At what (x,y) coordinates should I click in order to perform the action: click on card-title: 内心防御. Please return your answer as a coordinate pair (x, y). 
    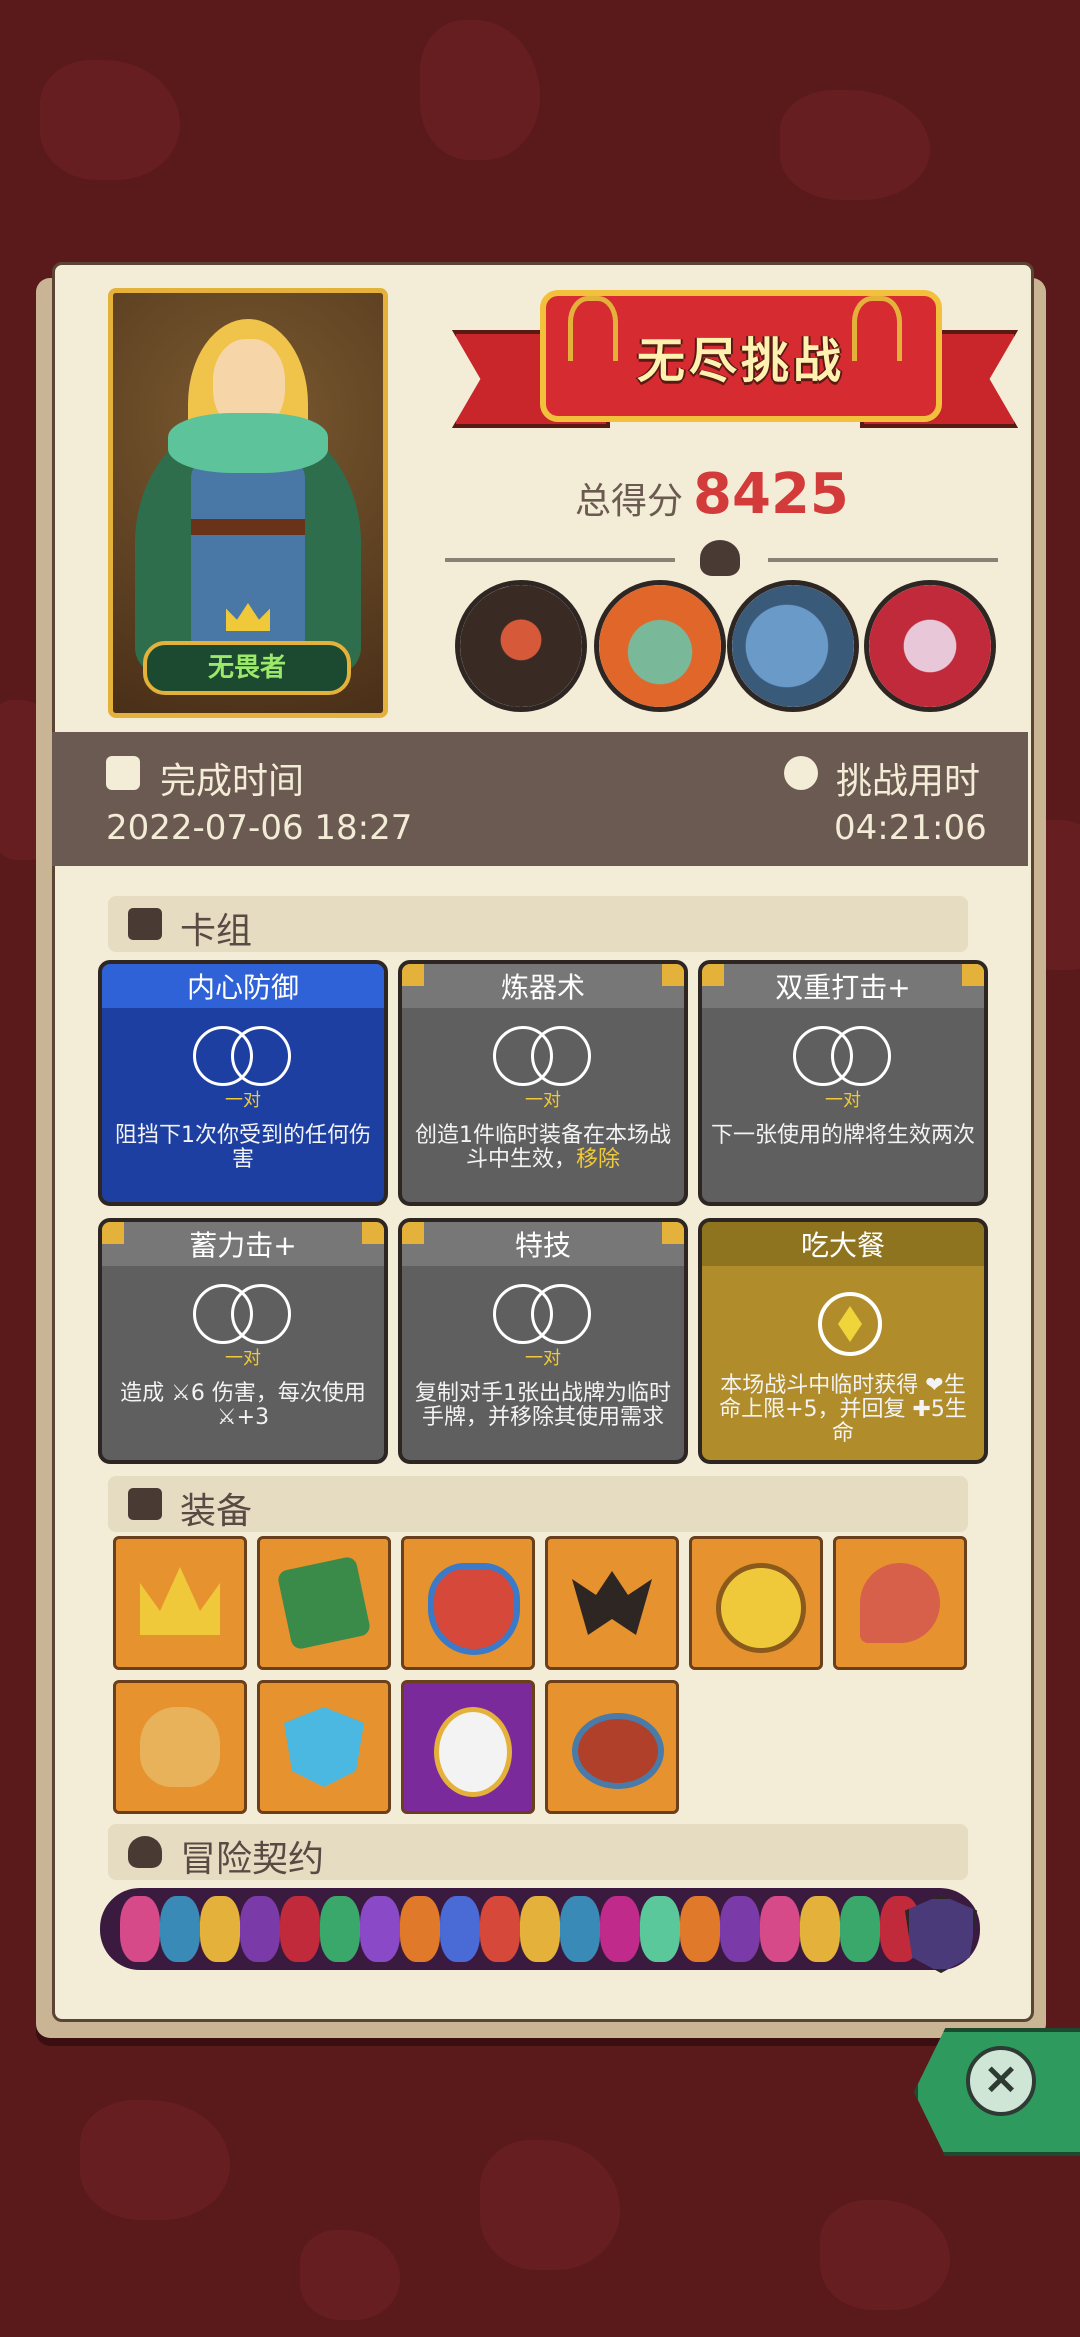
    Looking at the image, I should click on (242, 987).